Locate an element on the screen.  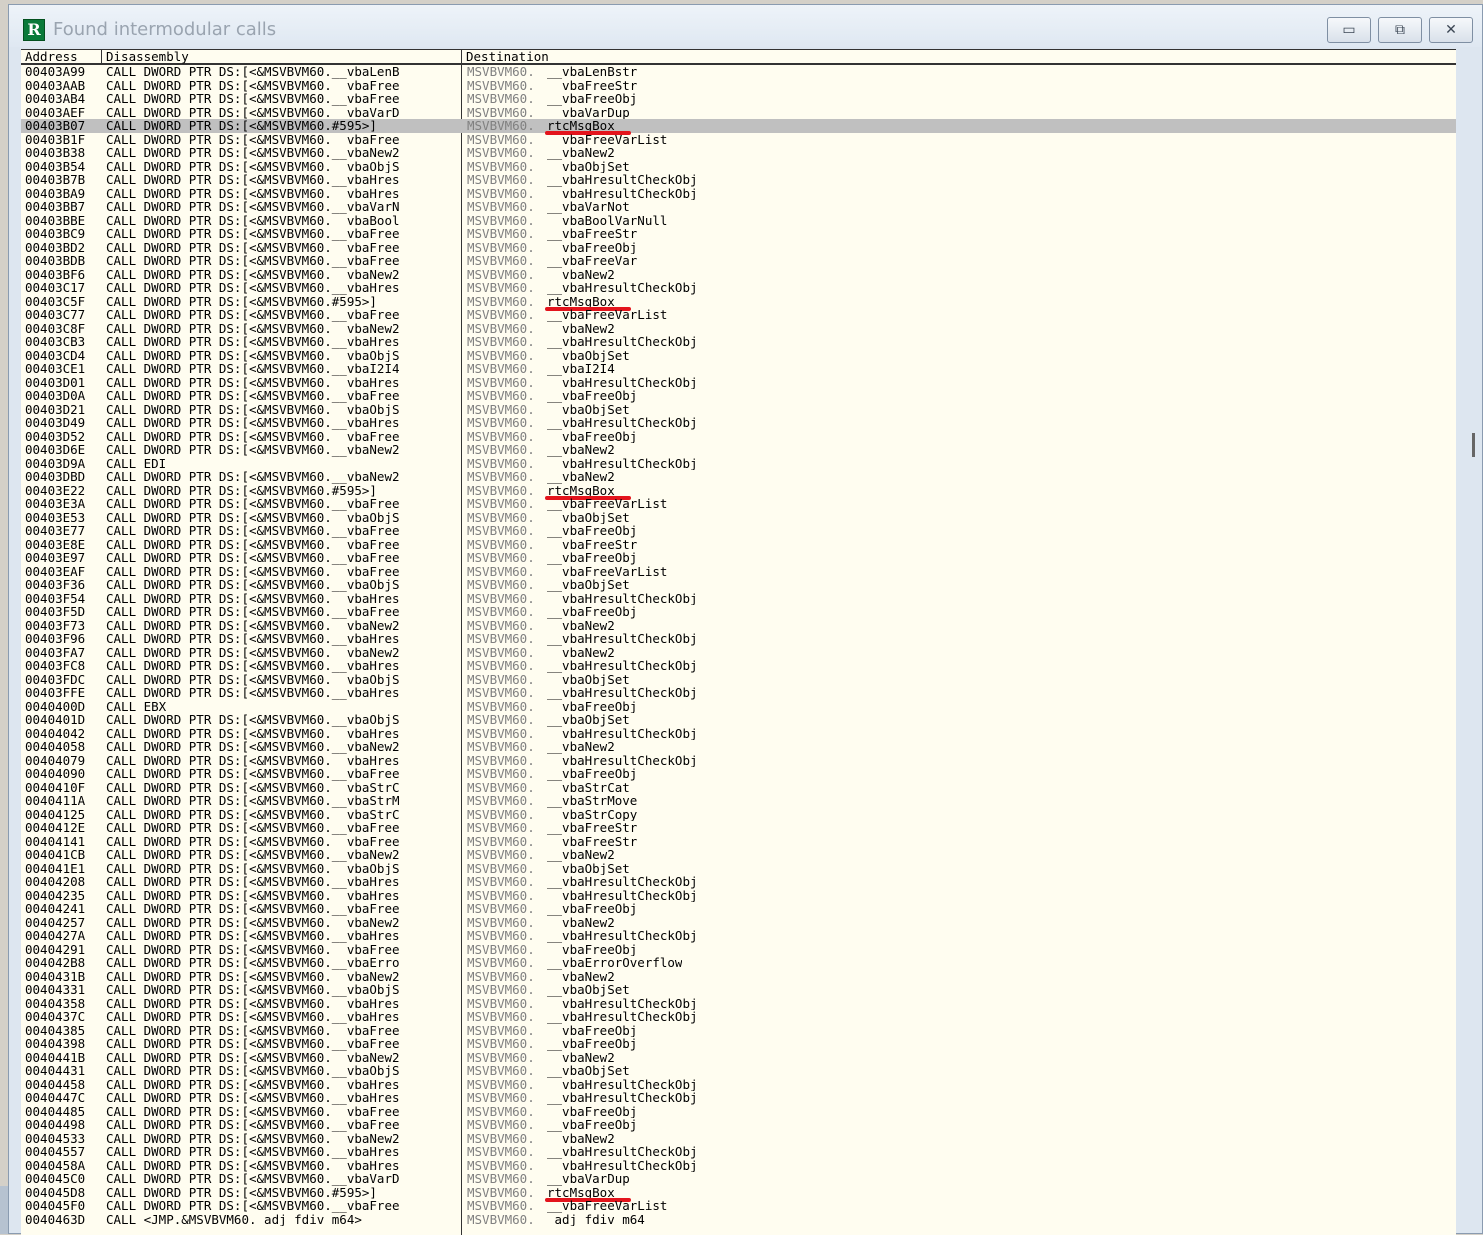
scrollbar-thumb is located at coordinates (1473, 445).